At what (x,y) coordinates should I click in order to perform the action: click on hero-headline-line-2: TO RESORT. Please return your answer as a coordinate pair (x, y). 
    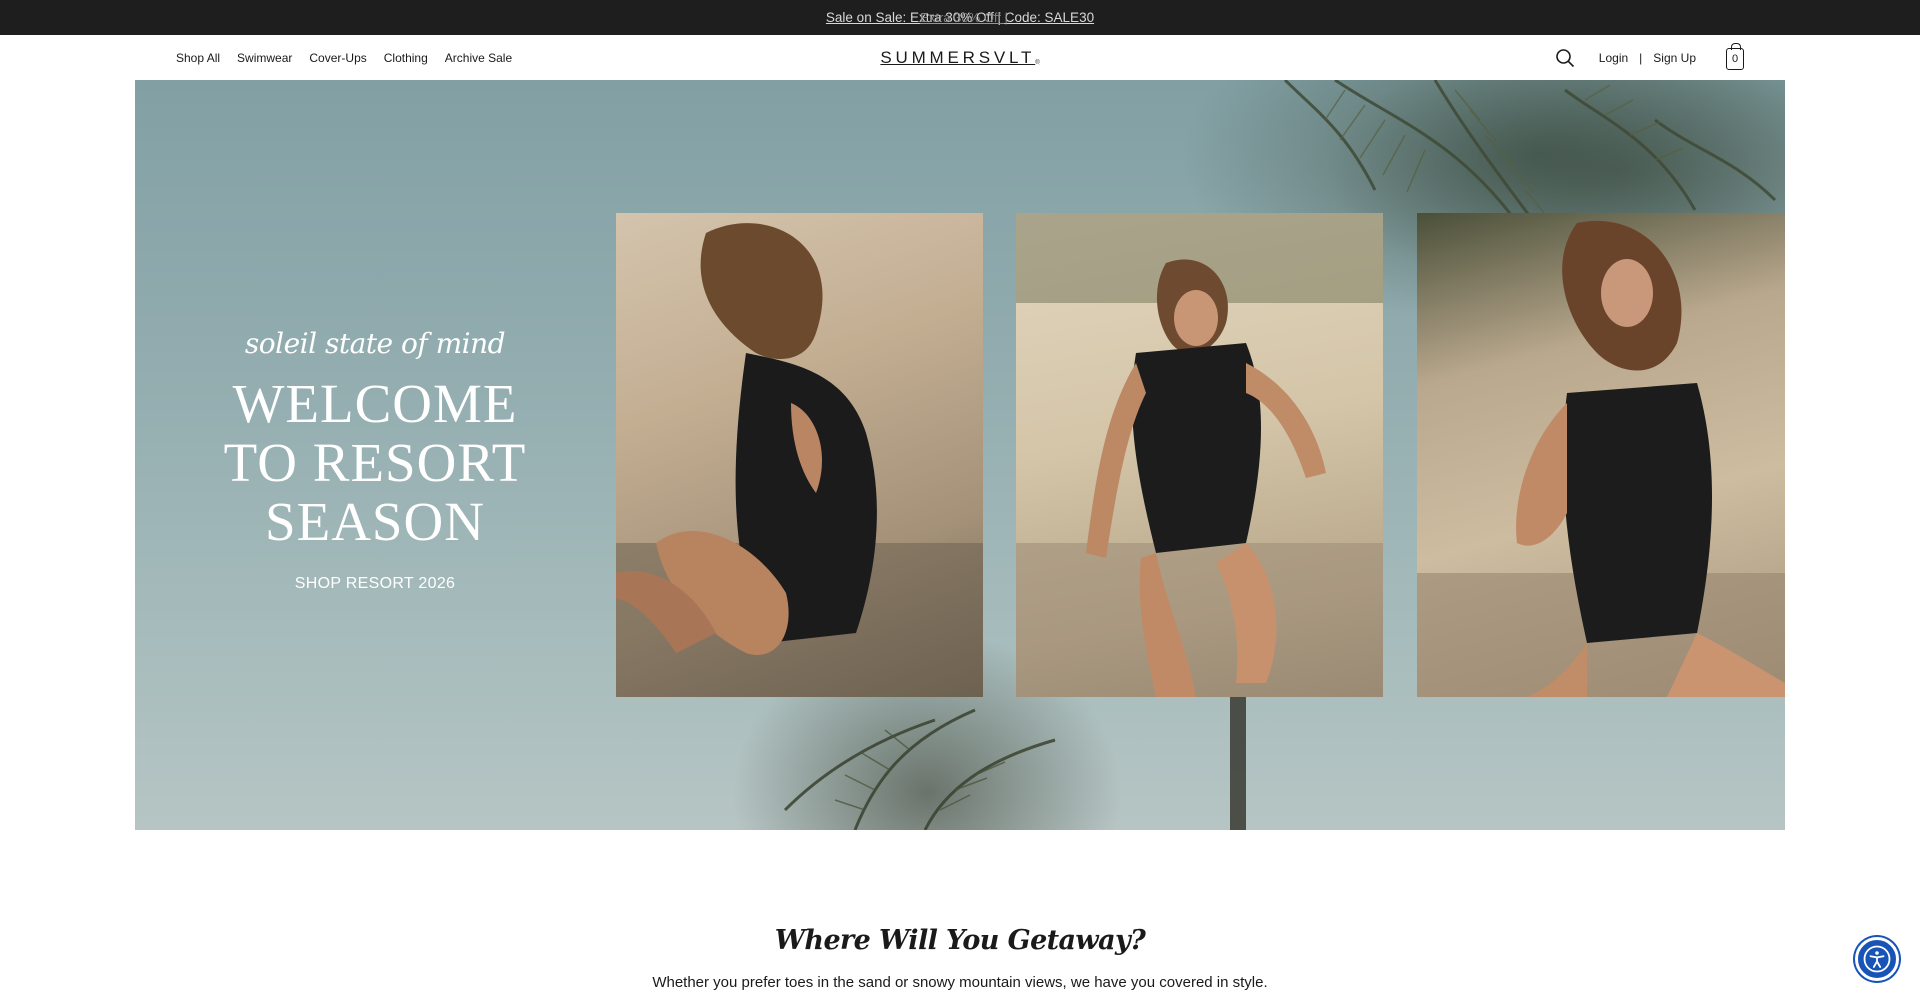
    Looking at the image, I should click on (375, 462).